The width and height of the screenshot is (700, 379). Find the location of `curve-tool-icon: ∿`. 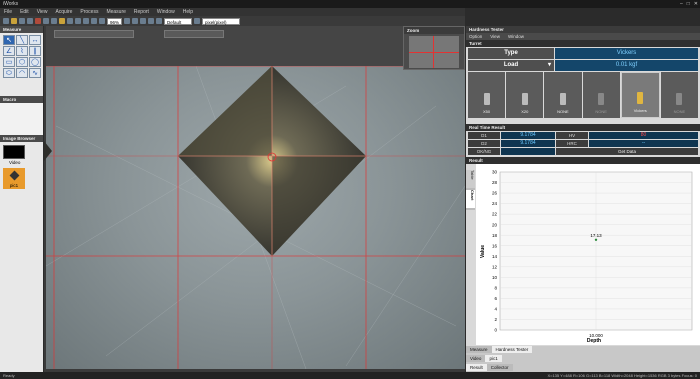

curve-tool-icon: ∿ is located at coordinates (35, 73).